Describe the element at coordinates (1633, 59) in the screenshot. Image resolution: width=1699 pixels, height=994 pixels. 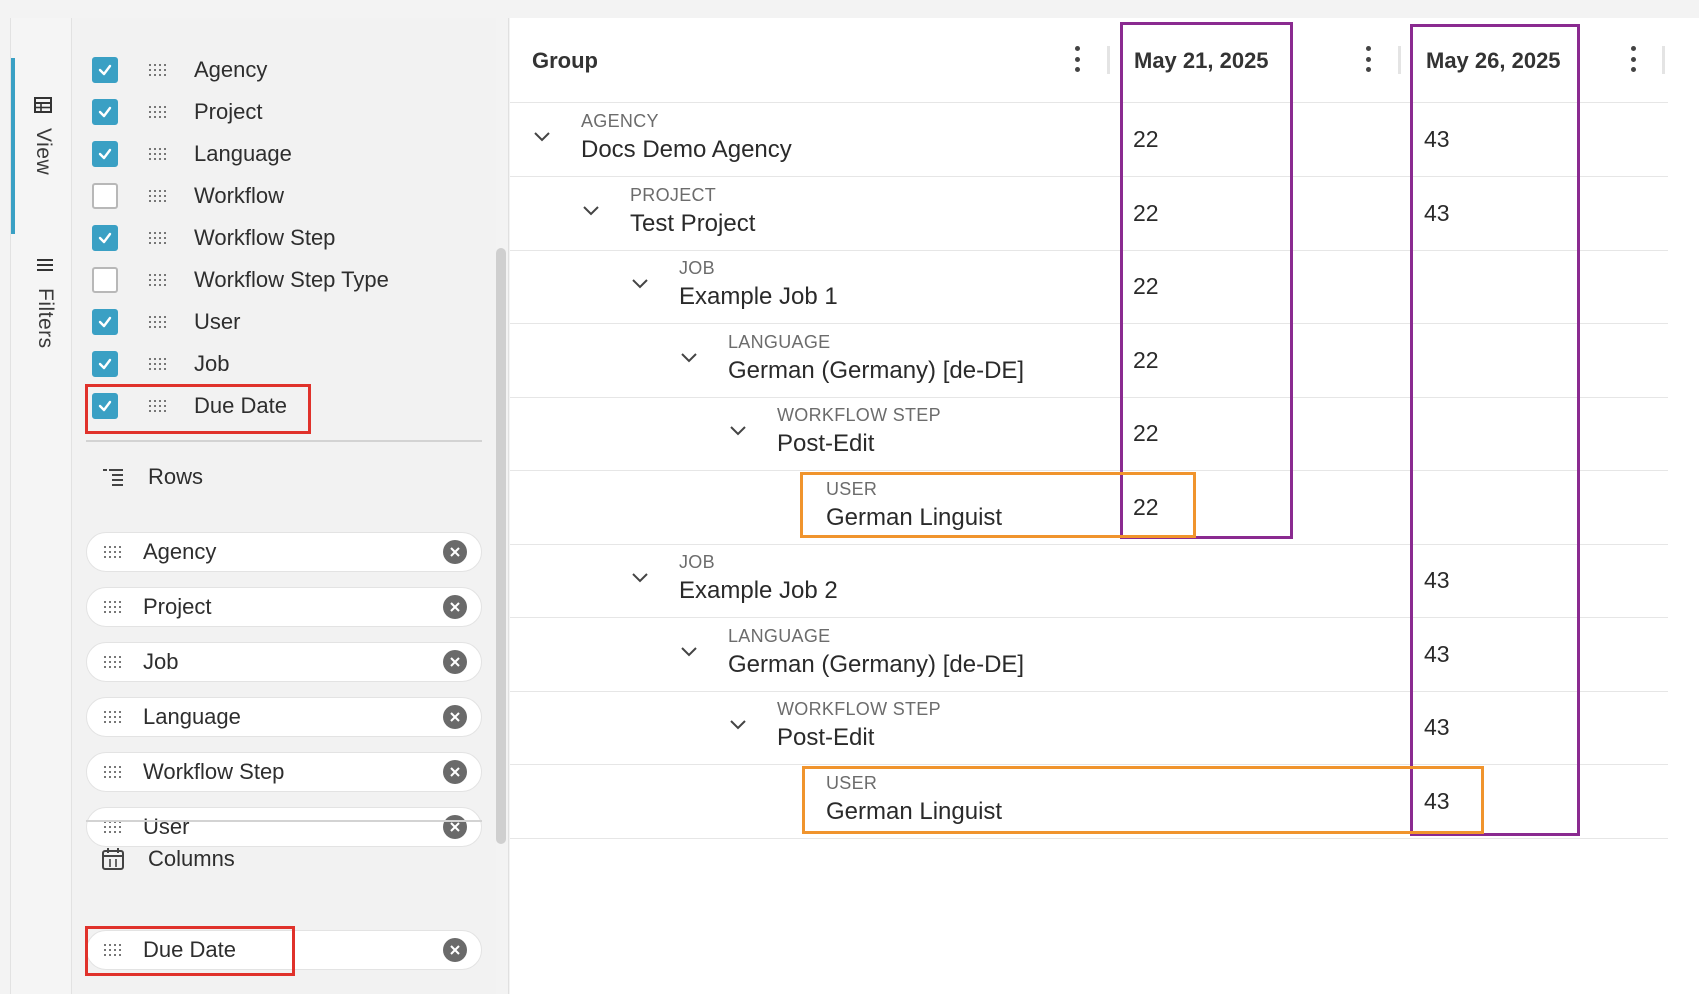
I see `date-2-column-menu-icon` at that location.